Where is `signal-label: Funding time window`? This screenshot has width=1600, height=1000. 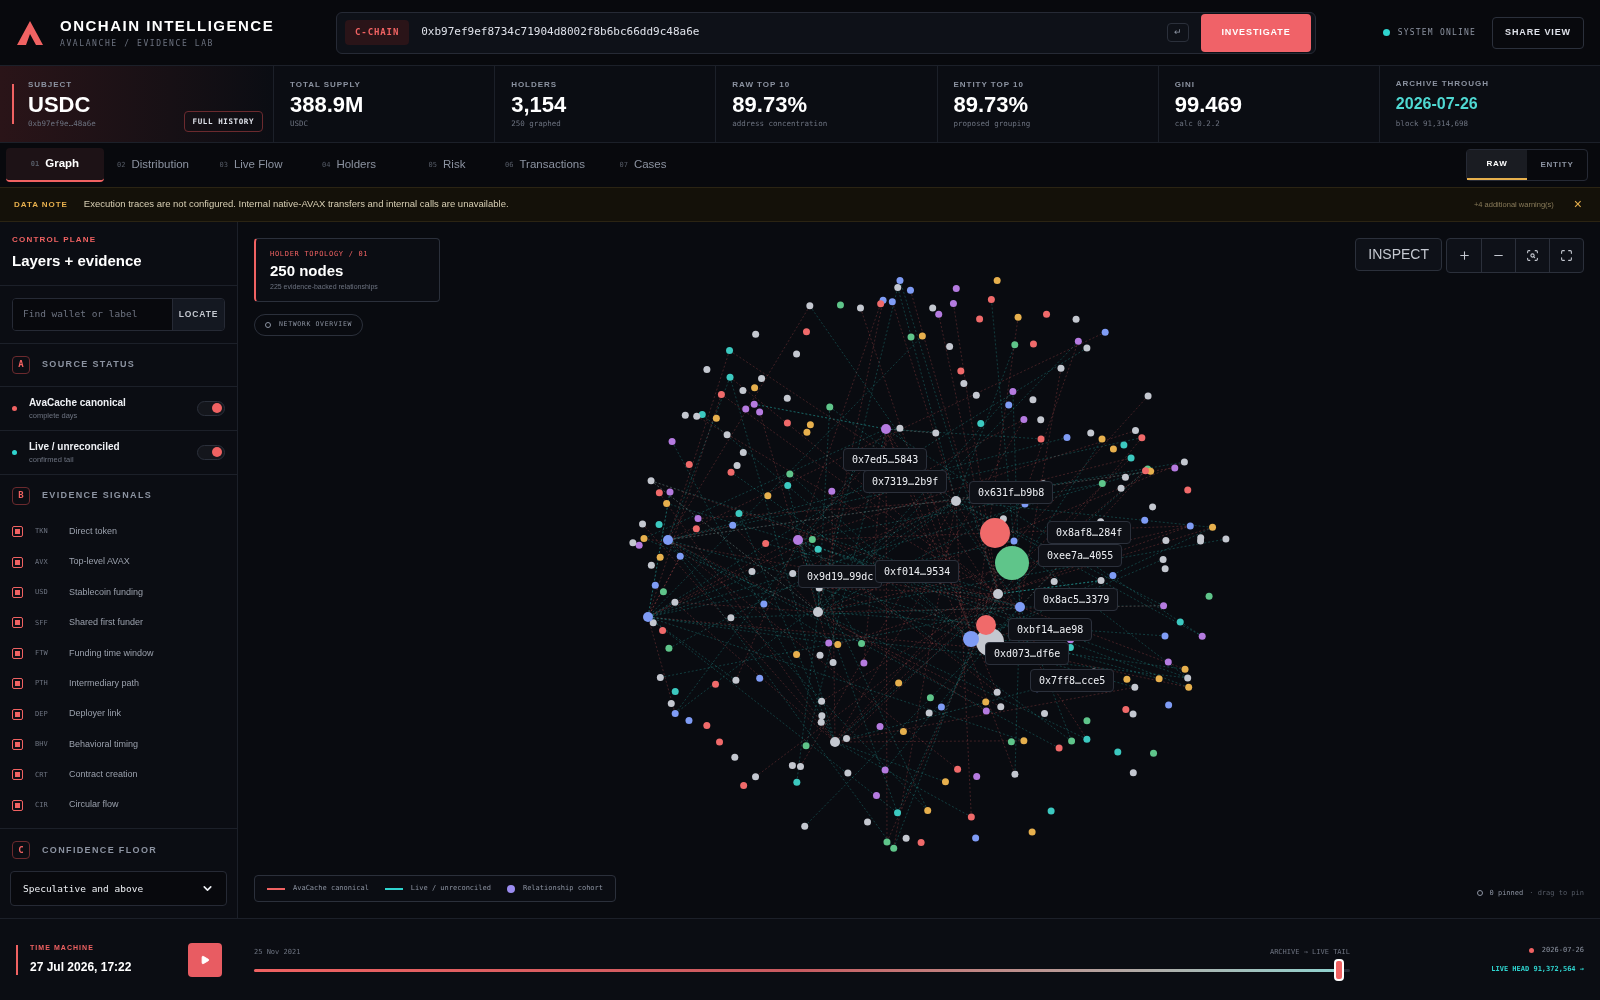
signal-label: Funding time window is located at coordinates (111, 653).